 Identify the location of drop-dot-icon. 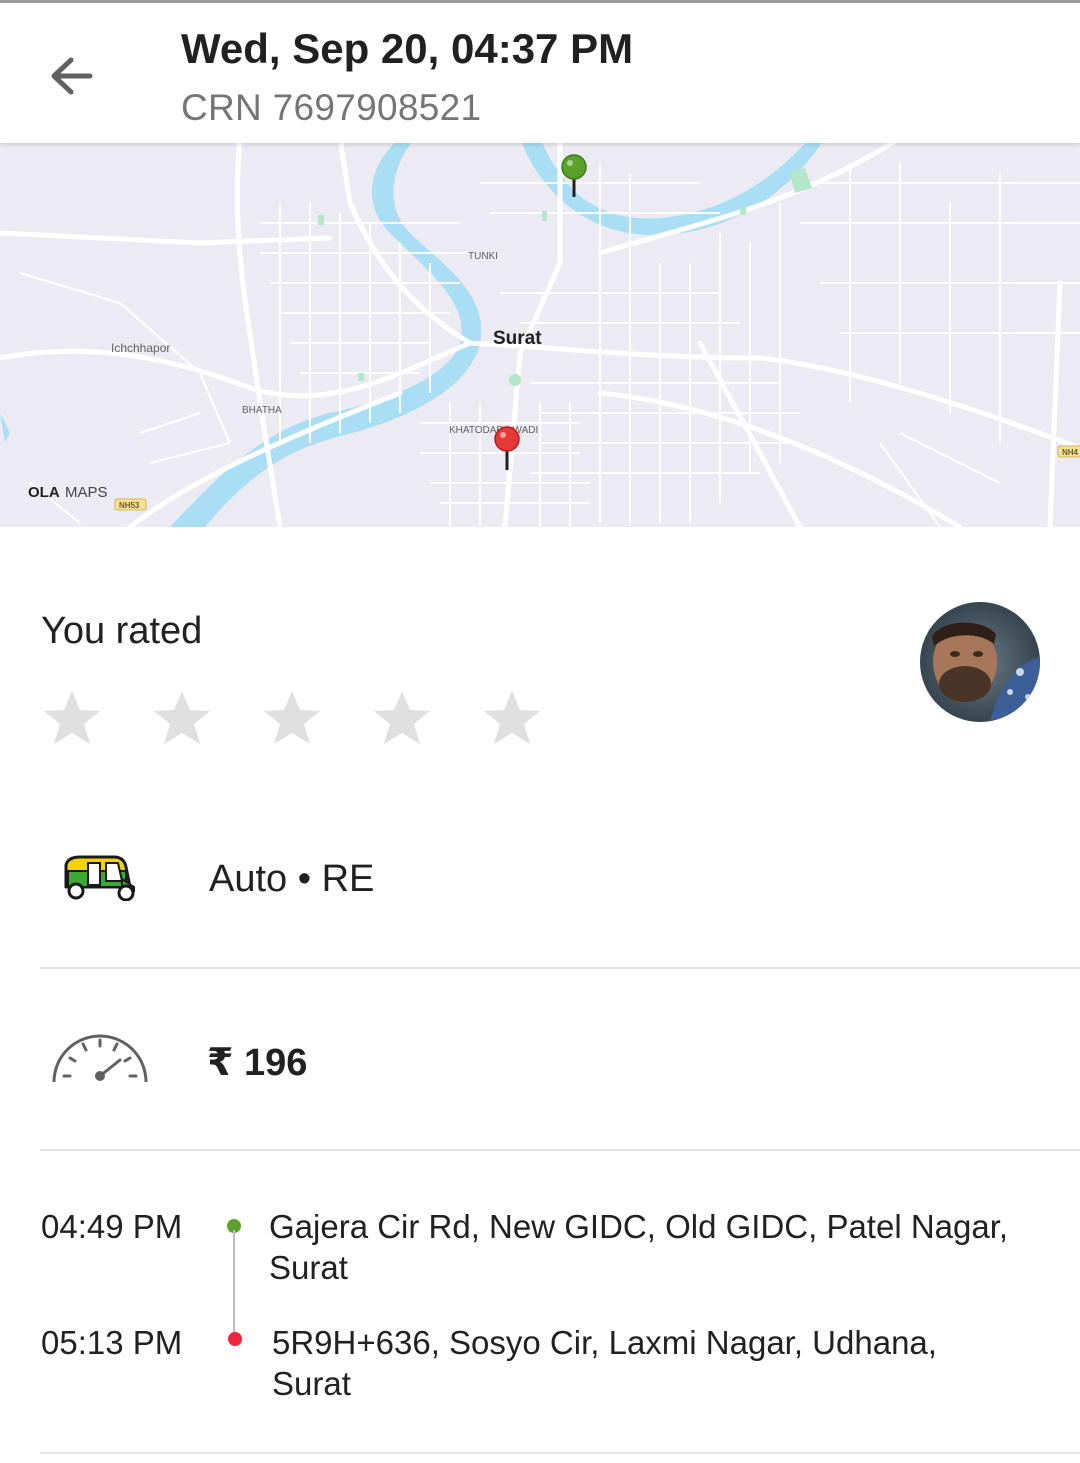
(235, 1339).